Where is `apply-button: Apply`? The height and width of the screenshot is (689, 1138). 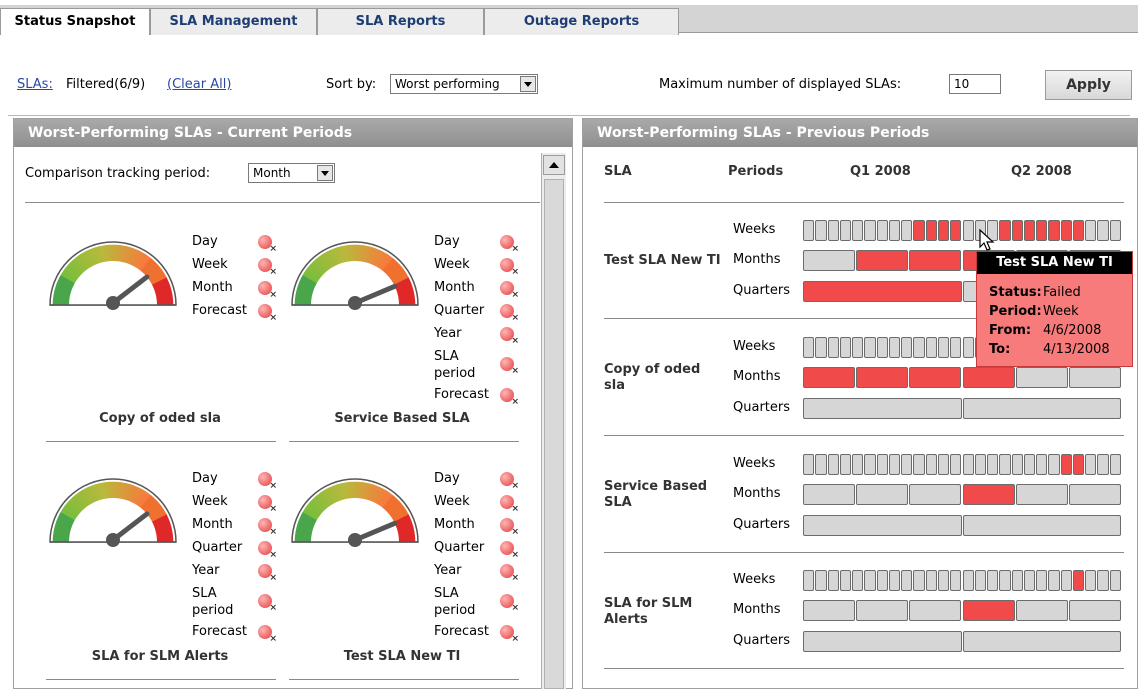
apply-button: Apply is located at coordinates (1088, 85).